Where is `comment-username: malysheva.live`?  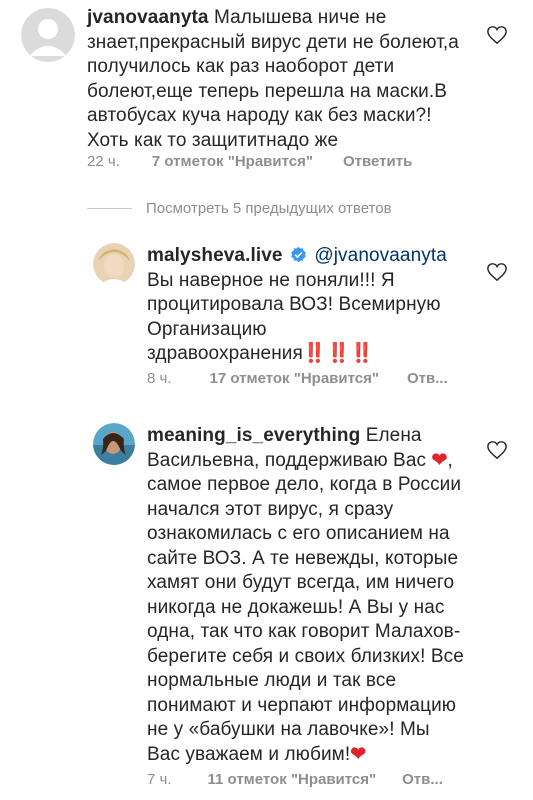 comment-username: malysheva.live is located at coordinates (215, 255).